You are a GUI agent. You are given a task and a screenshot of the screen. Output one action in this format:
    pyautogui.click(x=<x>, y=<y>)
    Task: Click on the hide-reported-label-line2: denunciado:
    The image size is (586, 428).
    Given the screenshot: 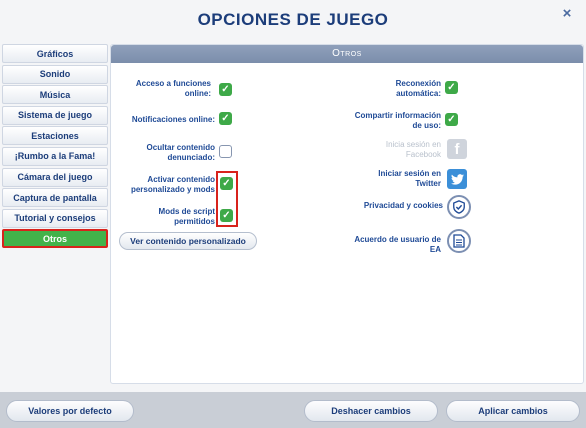 What is the action you would take?
    pyautogui.click(x=191, y=157)
    